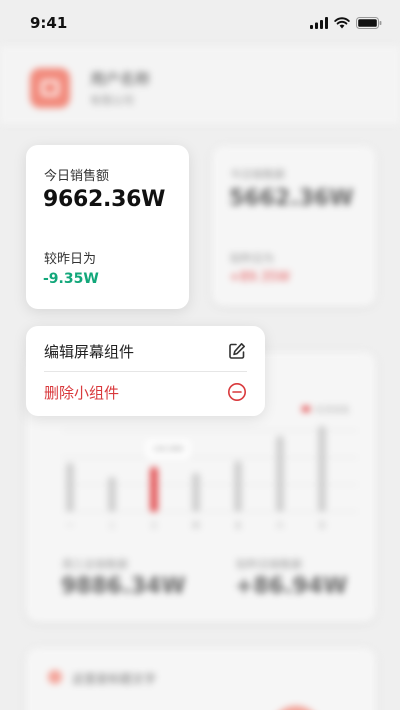 This screenshot has width=400, height=710. I want to click on edit-widget-label: 编辑屏幕组件, so click(89, 351).